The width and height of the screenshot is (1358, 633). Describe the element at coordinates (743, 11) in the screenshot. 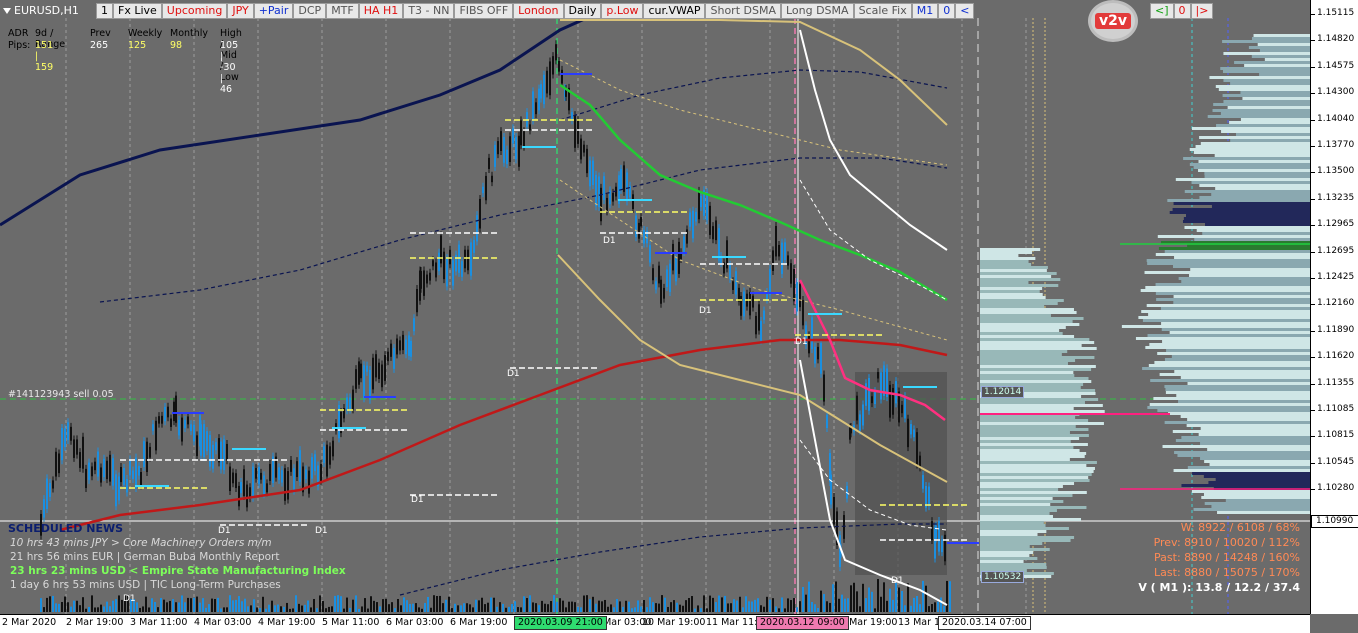

I see `toolbar-button-14: Short DSMA` at that location.